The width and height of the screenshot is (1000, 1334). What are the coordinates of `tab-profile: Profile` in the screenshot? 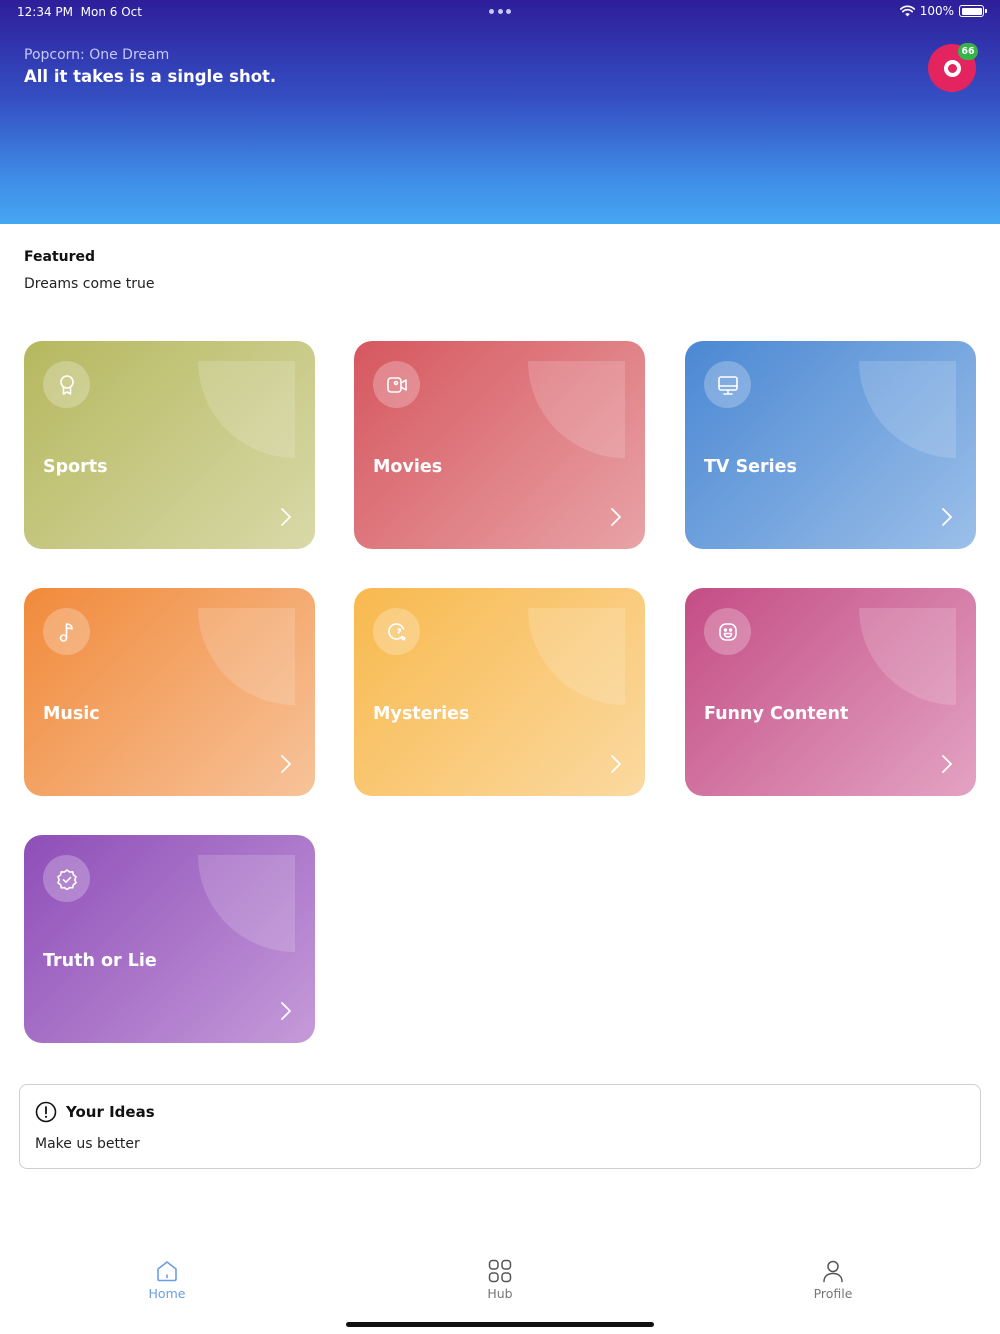 It's located at (833, 1282).